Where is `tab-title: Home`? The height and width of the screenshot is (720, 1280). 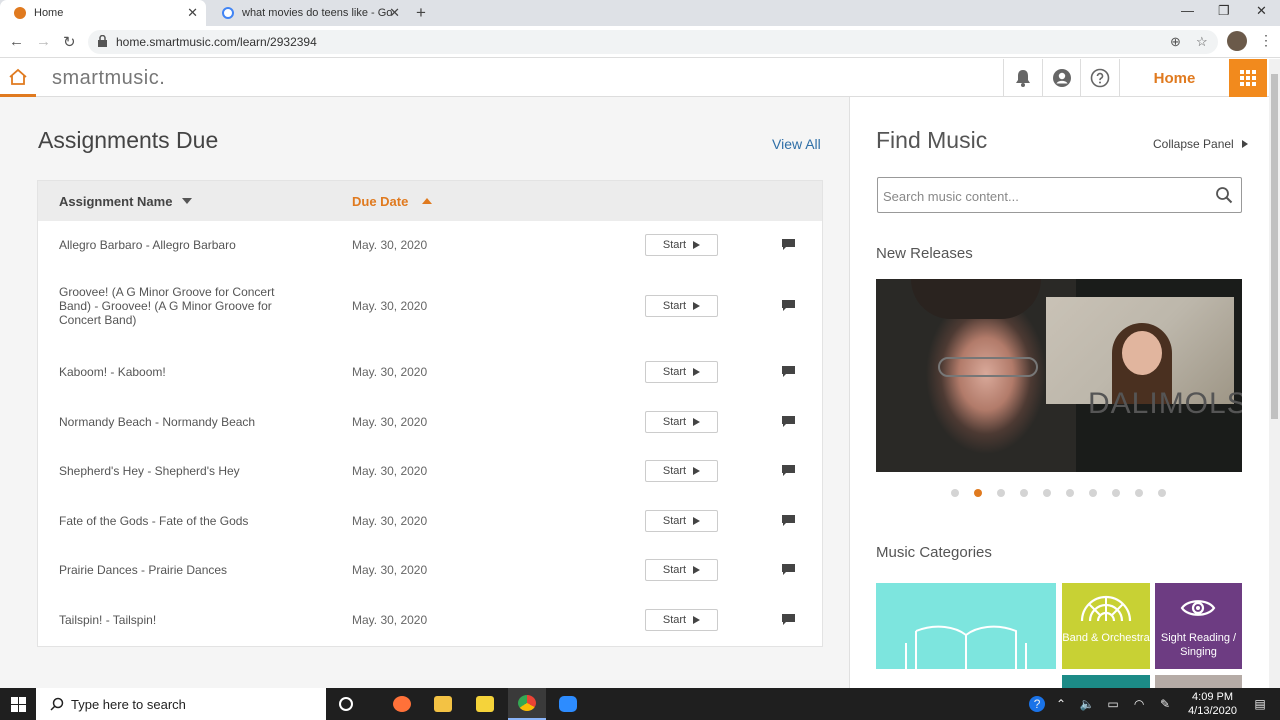 tab-title: Home is located at coordinates (49, 13).